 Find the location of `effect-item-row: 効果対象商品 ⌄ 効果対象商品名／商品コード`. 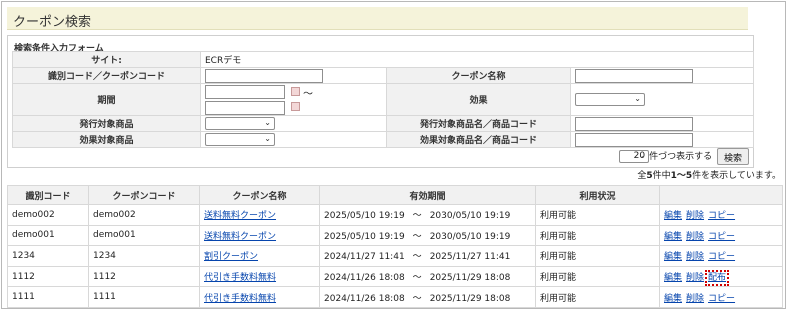

effect-item-row: 効果対象商品 ⌄ 効果対象商品名／商品コード is located at coordinates (383, 139).